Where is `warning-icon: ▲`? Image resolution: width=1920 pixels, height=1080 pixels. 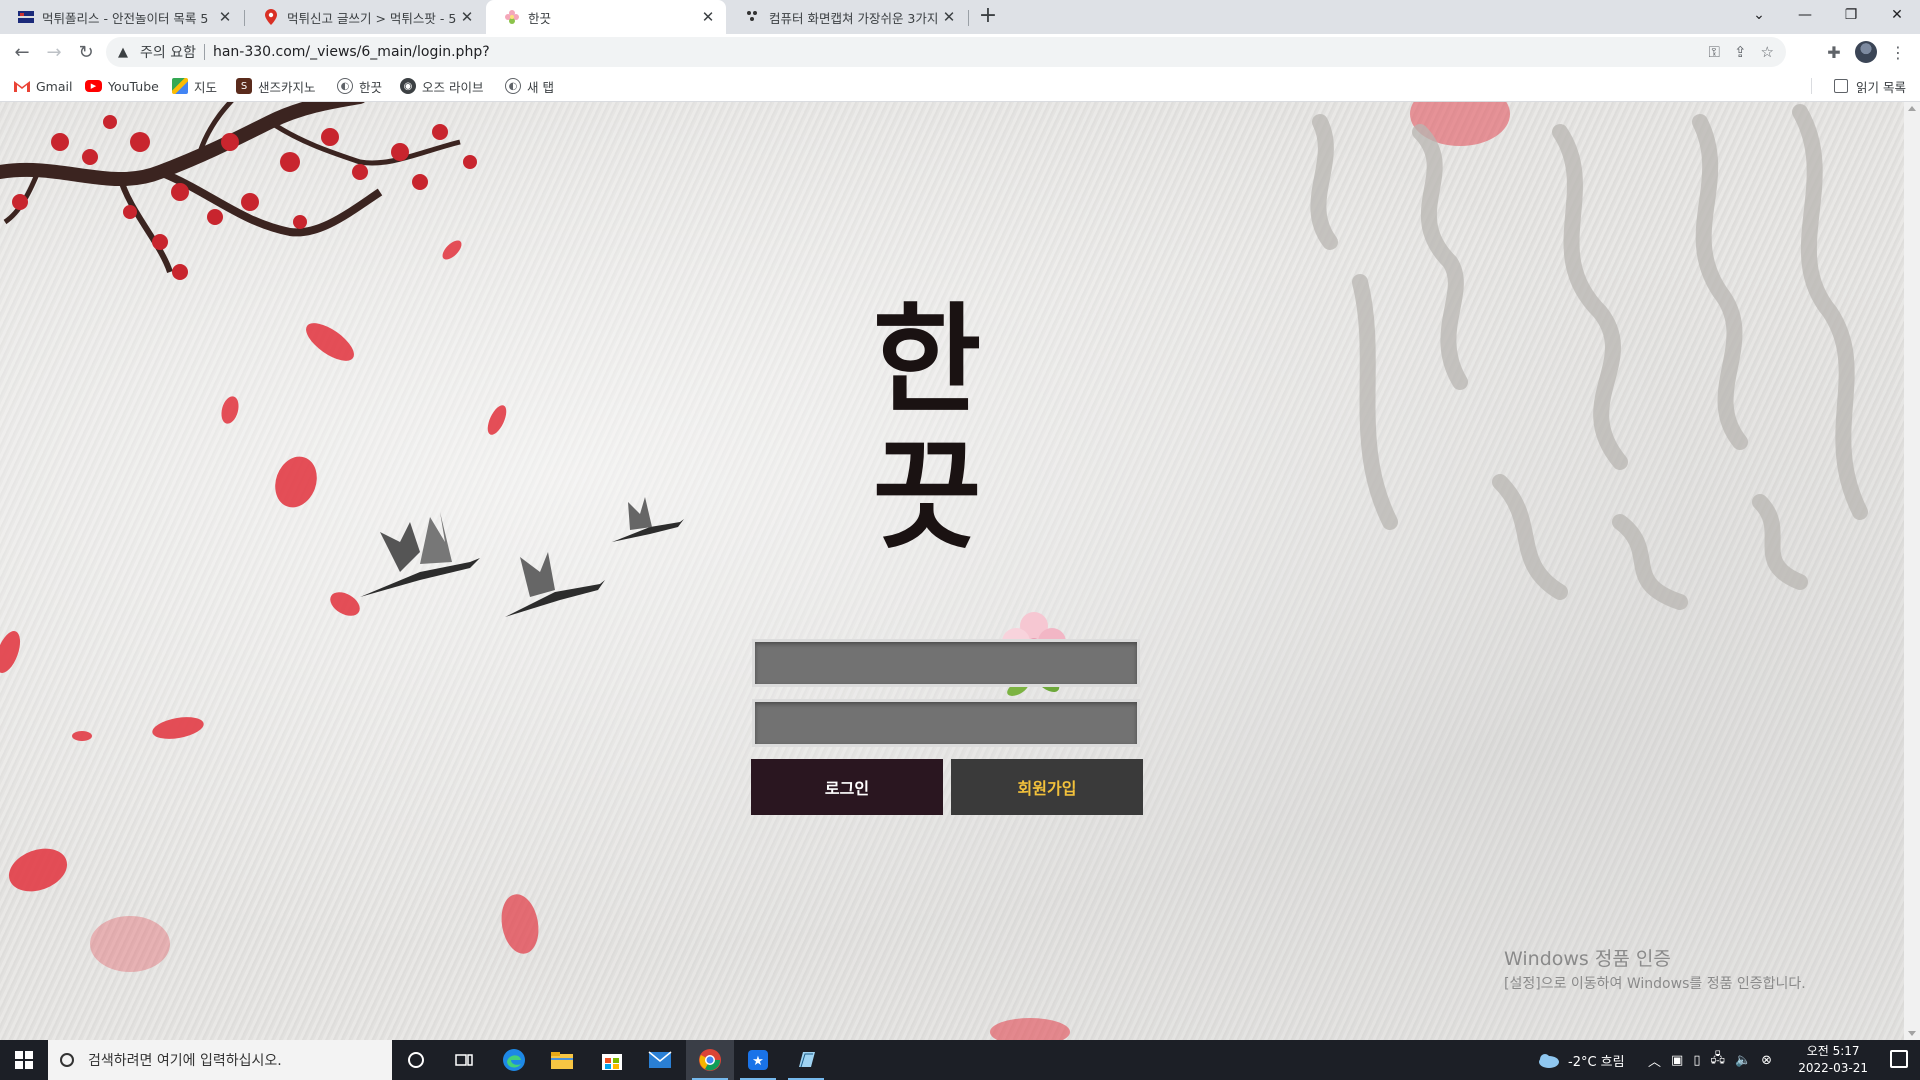
warning-icon: ▲ is located at coordinates (126, 52).